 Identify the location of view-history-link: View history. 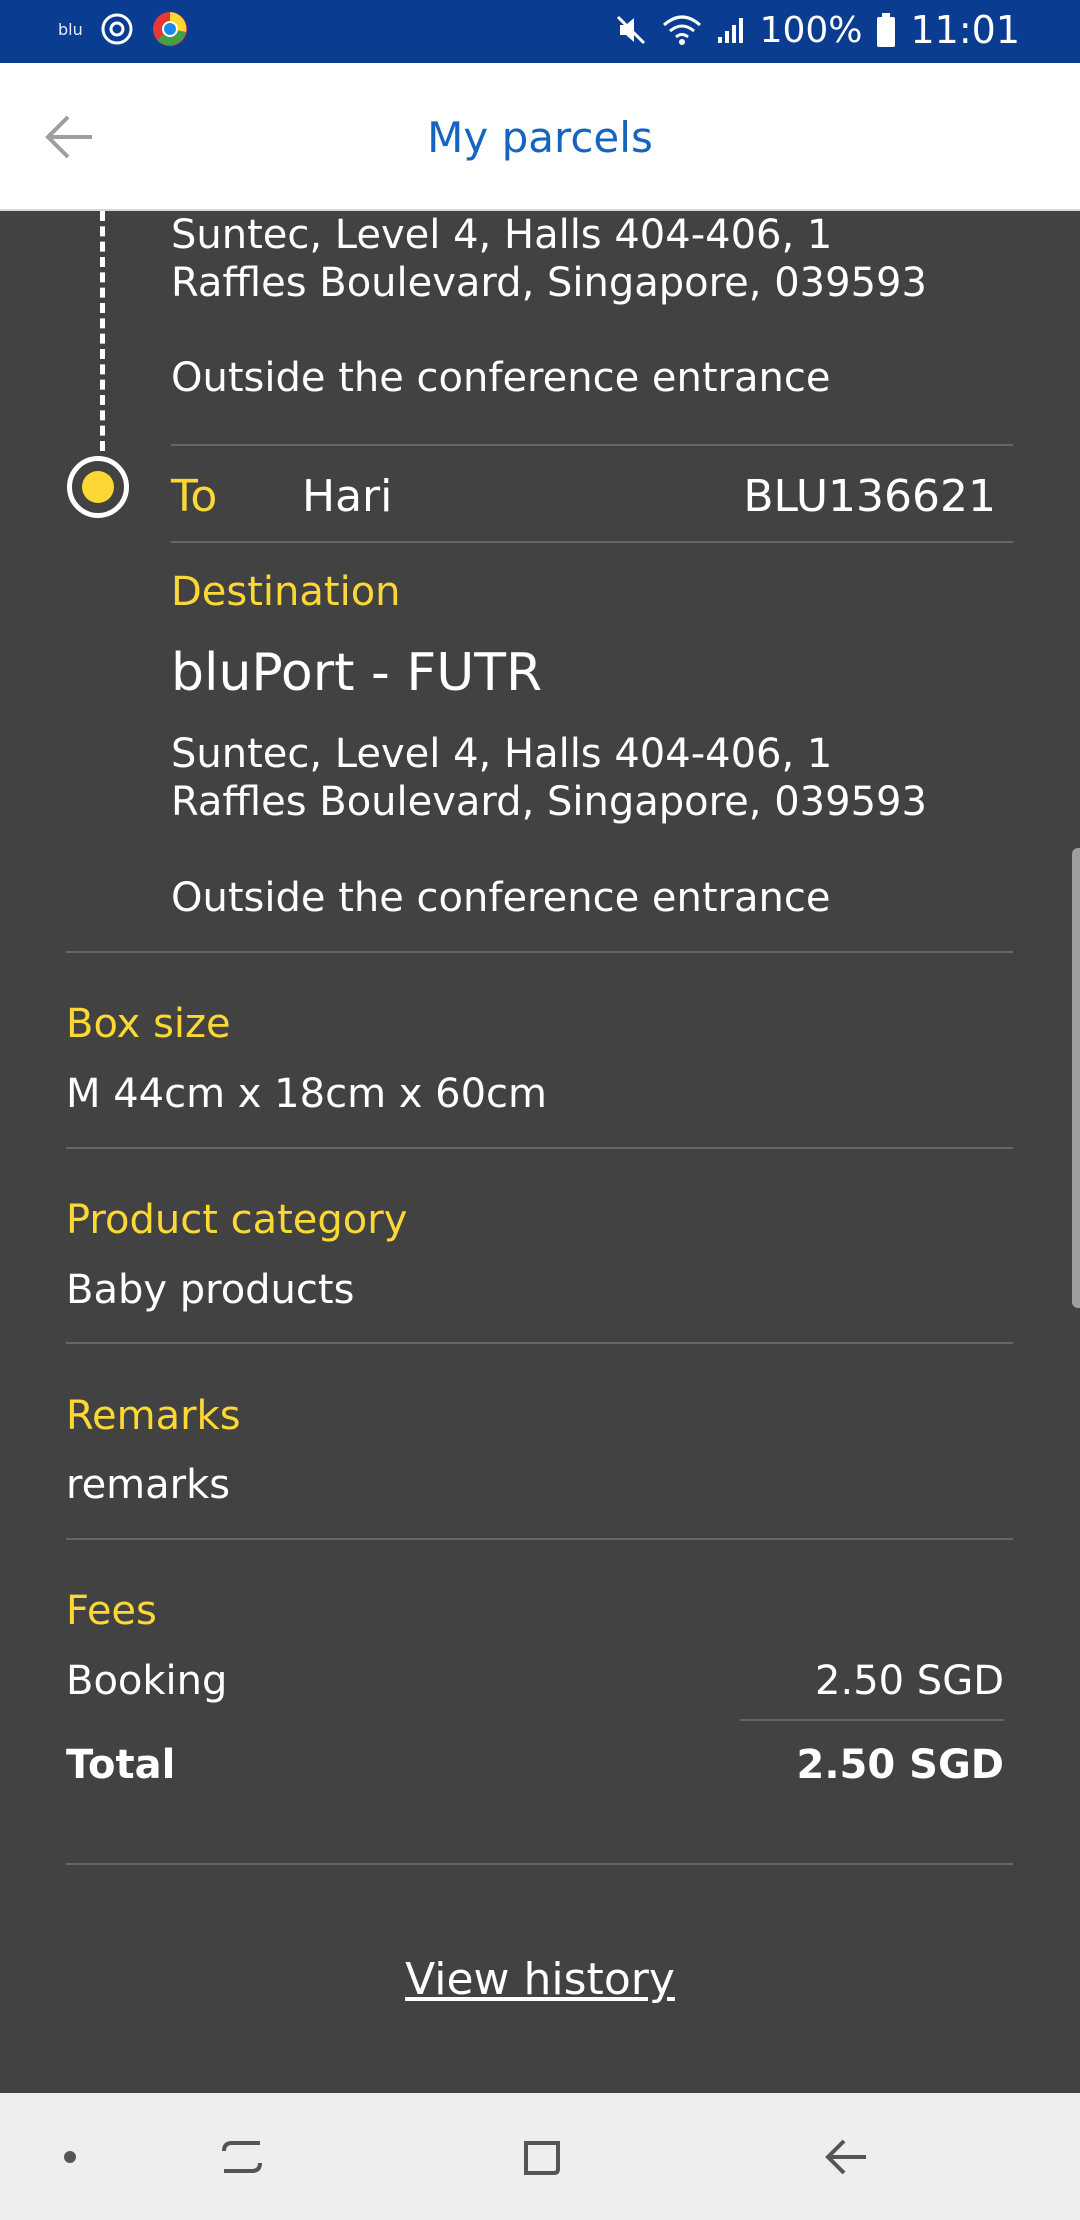
(540, 1979).